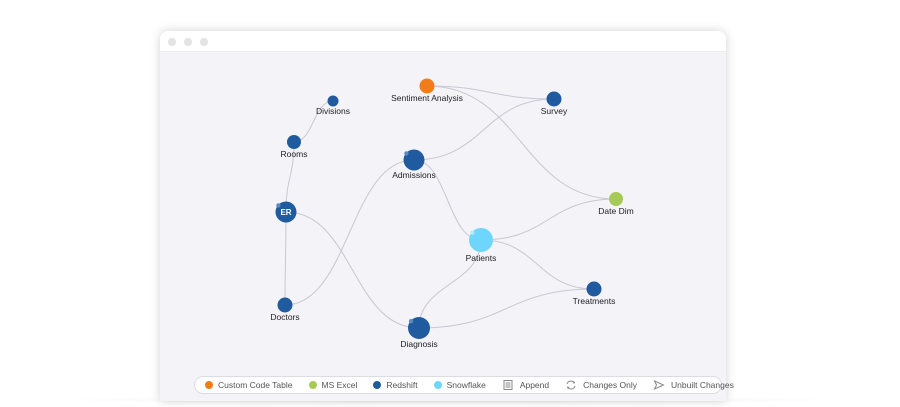 The image size is (900, 407). I want to click on legend-item-changes-only: Changes Only, so click(601, 385).